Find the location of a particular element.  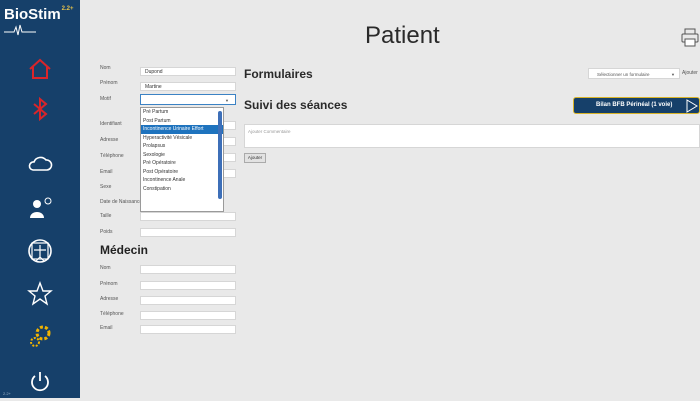

motif-select: ▼ is located at coordinates (188, 99).